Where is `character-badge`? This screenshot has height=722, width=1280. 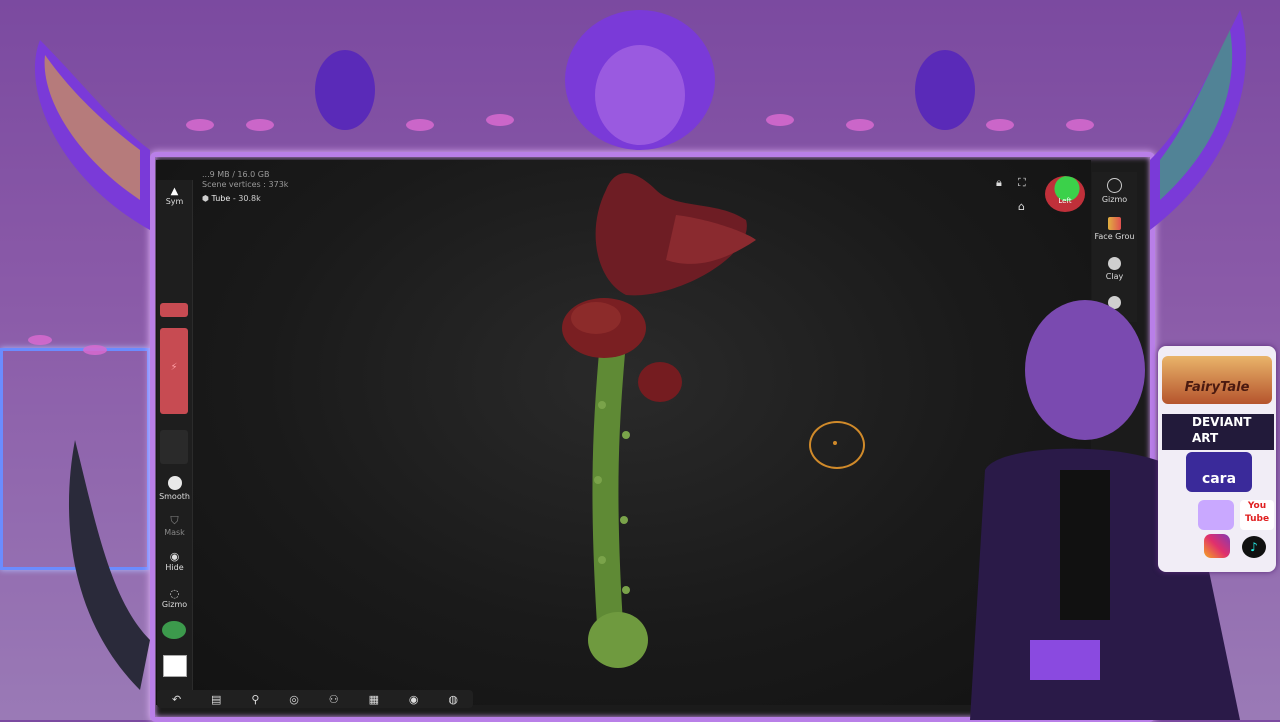
character-badge is located at coordinates (1216, 515).